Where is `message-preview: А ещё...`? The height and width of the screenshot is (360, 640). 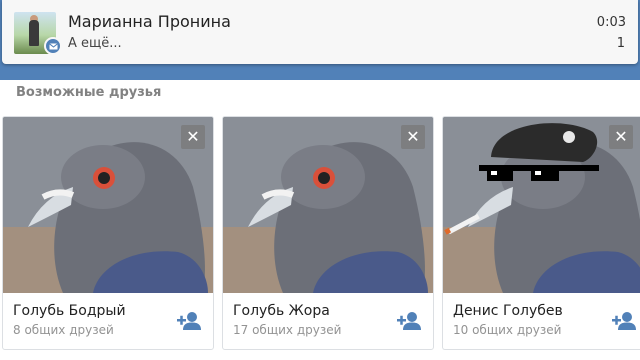
message-preview: А ещё... is located at coordinates (95, 43).